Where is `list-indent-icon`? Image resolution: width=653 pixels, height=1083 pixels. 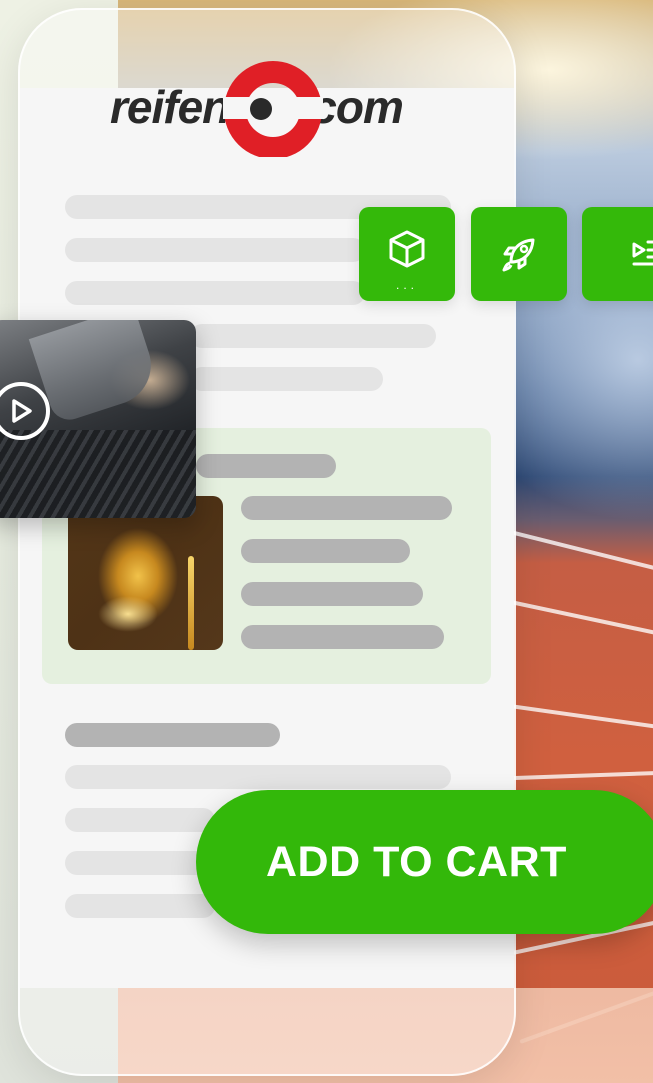
list-indent-icon is located at coordinates (642, 253).